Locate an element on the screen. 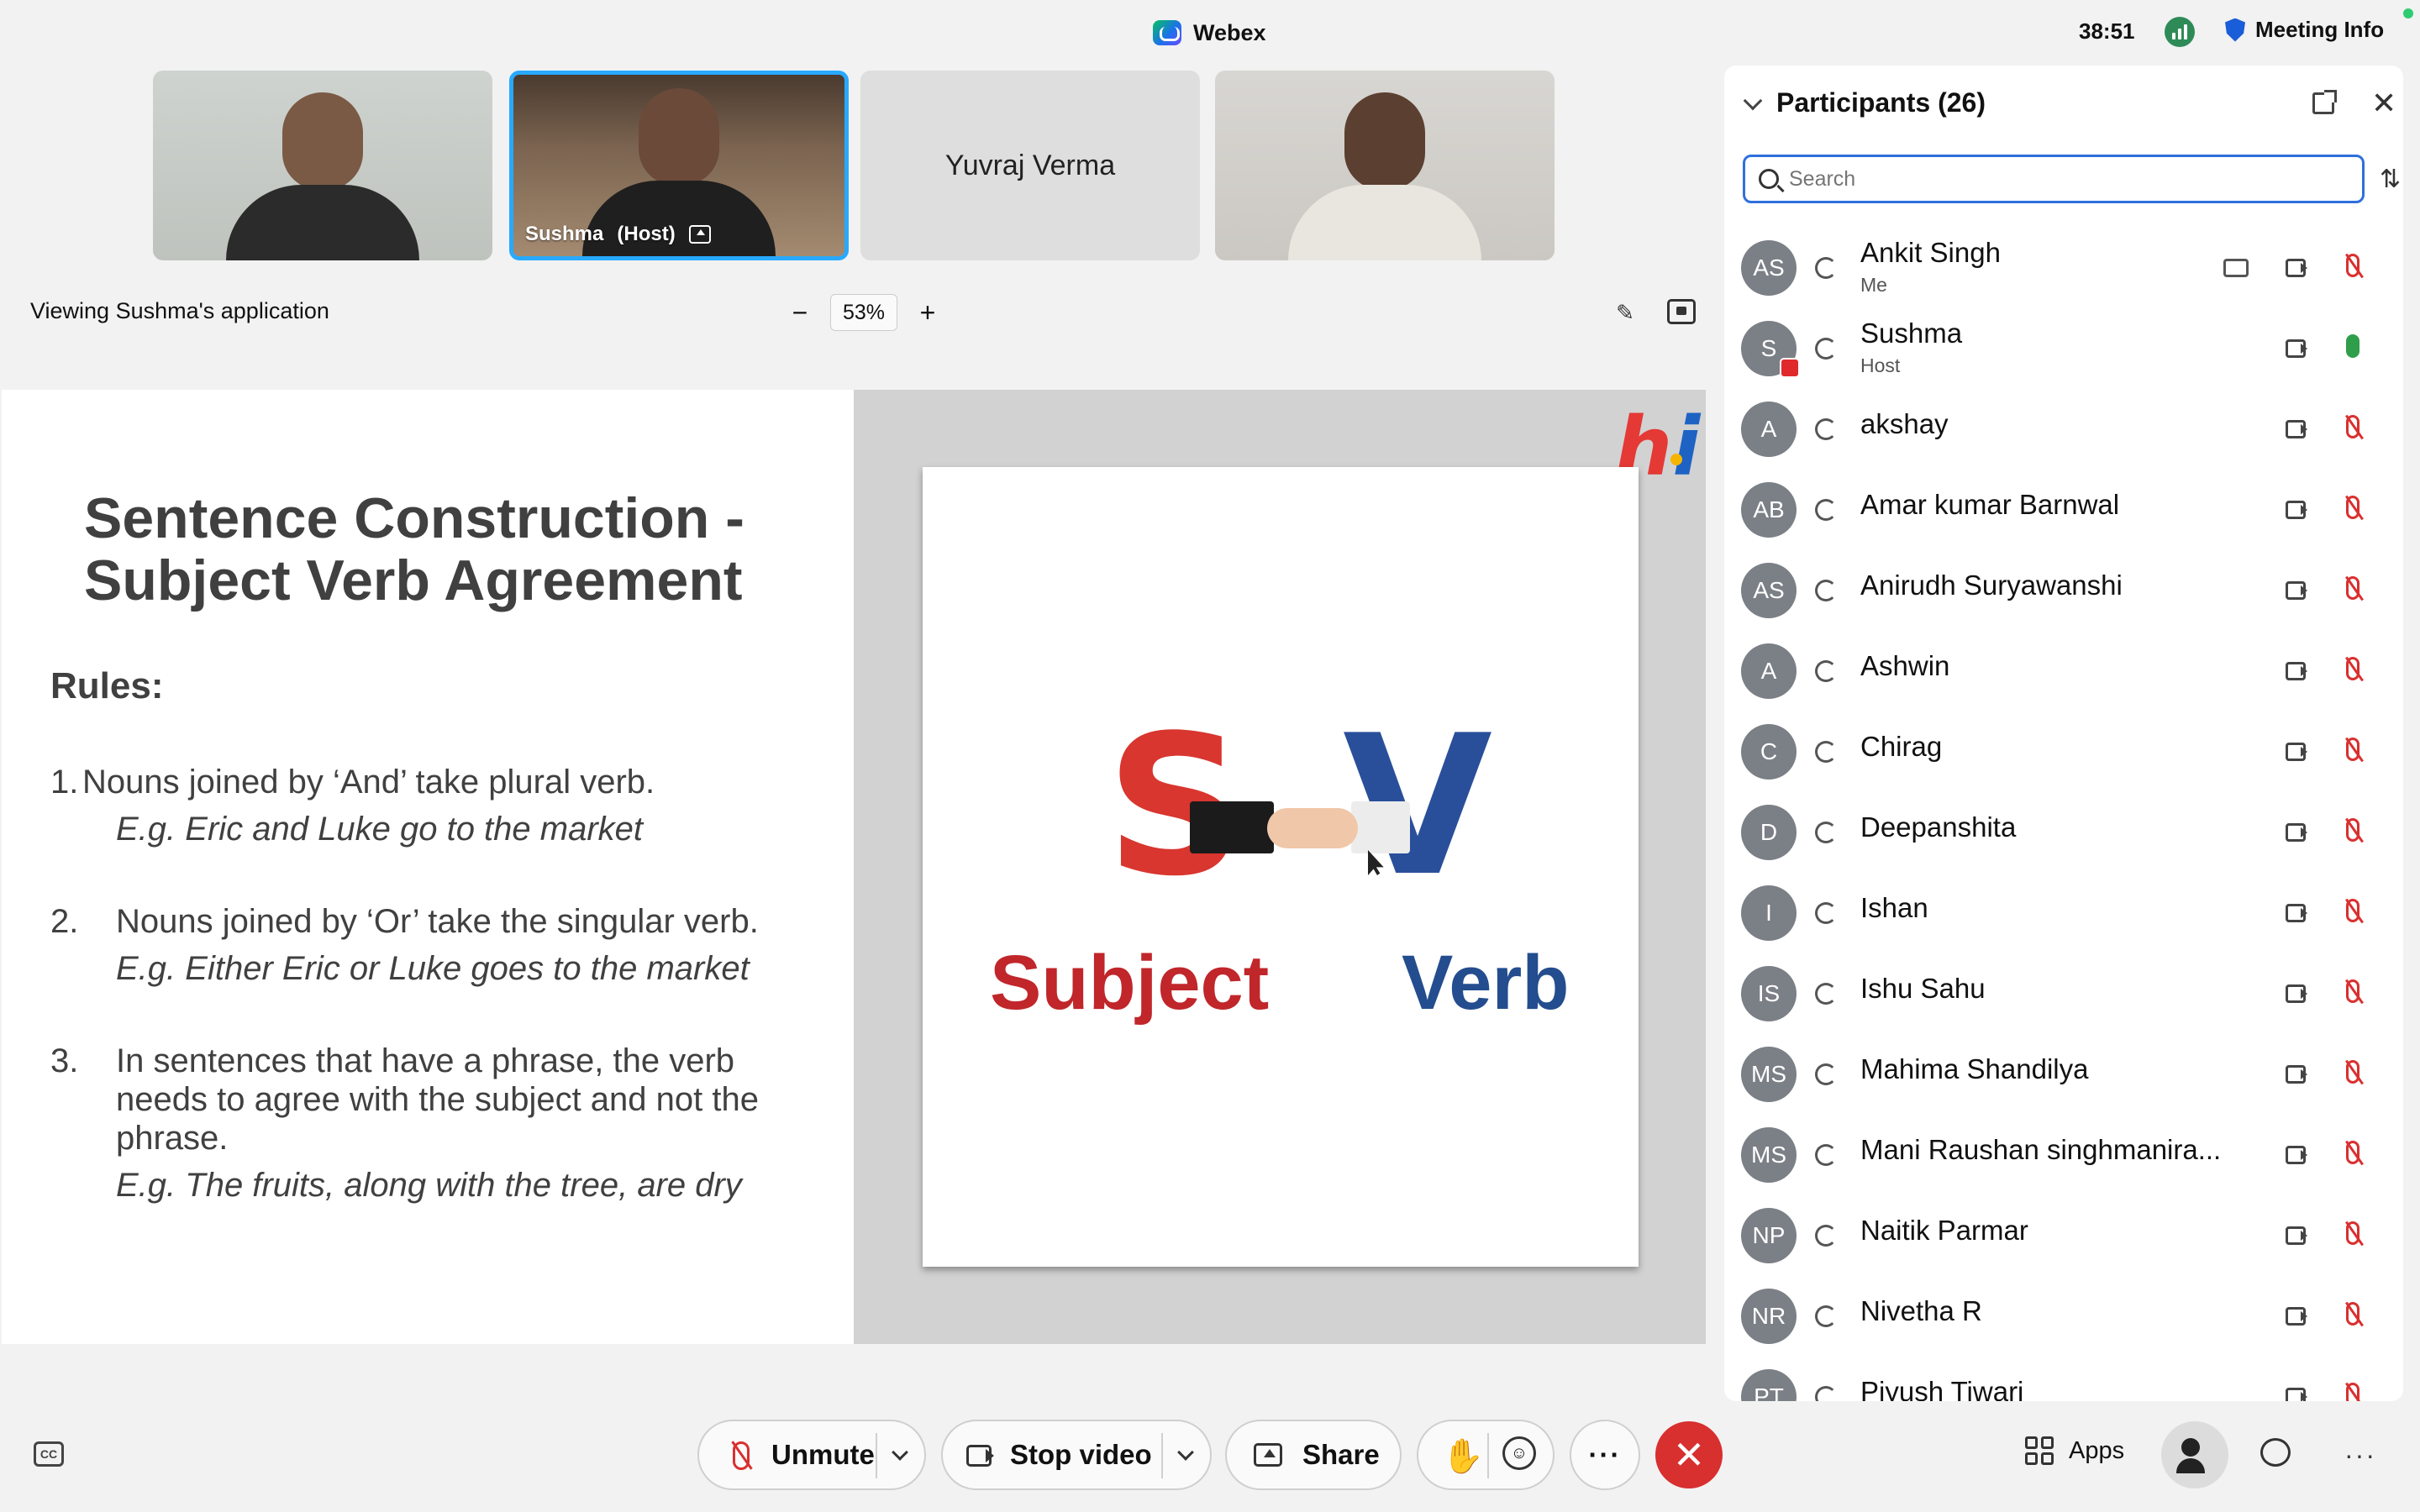 The width and height of the screenshot is (2420, 1512). reactions-group: ✋ ☺ is located at coordinates (1486, 1455).